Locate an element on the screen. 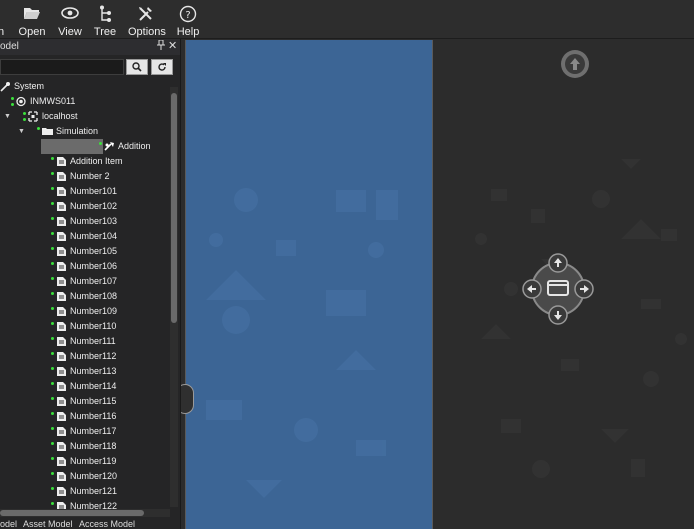 Image resolution: width=694 pixels, height=529 pixels. tree-node: Number114 is located at coordinates (84, 386).